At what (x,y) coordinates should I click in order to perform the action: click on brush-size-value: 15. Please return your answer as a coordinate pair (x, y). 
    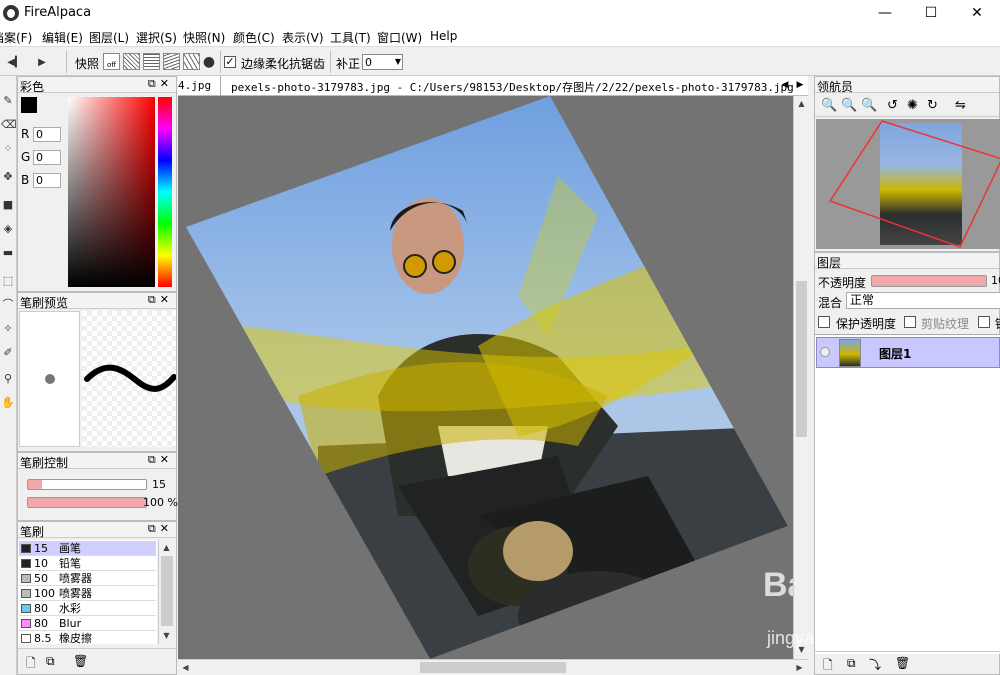
    Looking at the image, I should click on (159, 484).